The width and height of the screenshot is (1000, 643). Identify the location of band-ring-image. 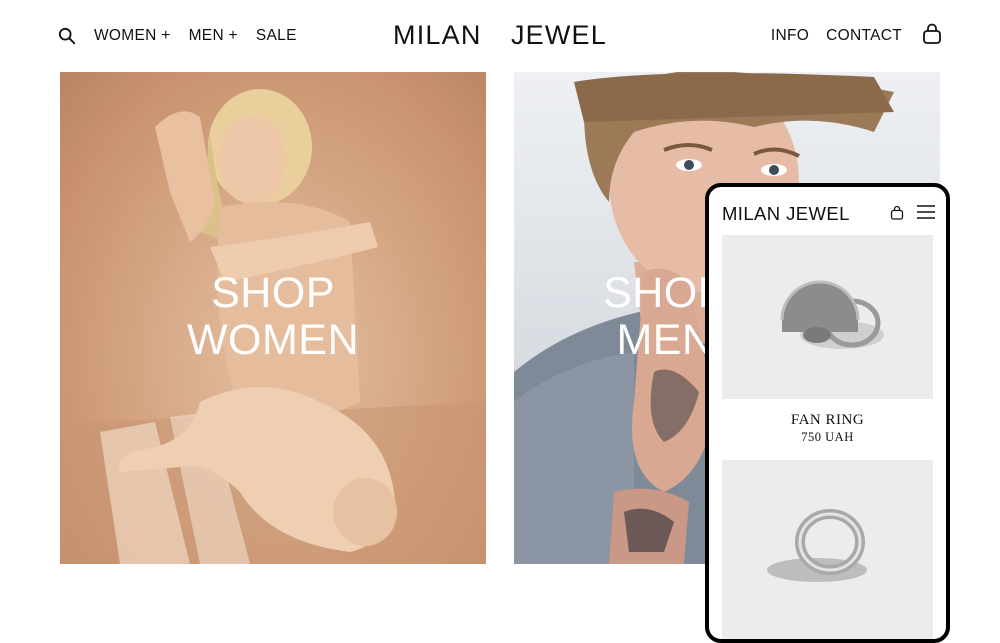
(817, 545).